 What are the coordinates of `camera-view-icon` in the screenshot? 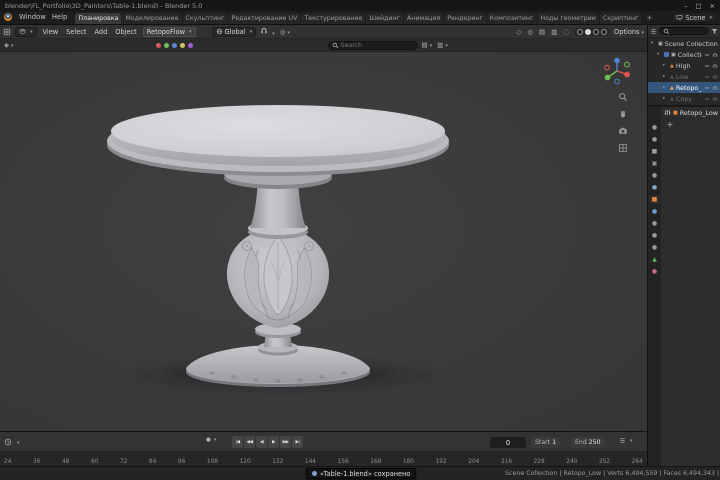 It's located at (623, 131).